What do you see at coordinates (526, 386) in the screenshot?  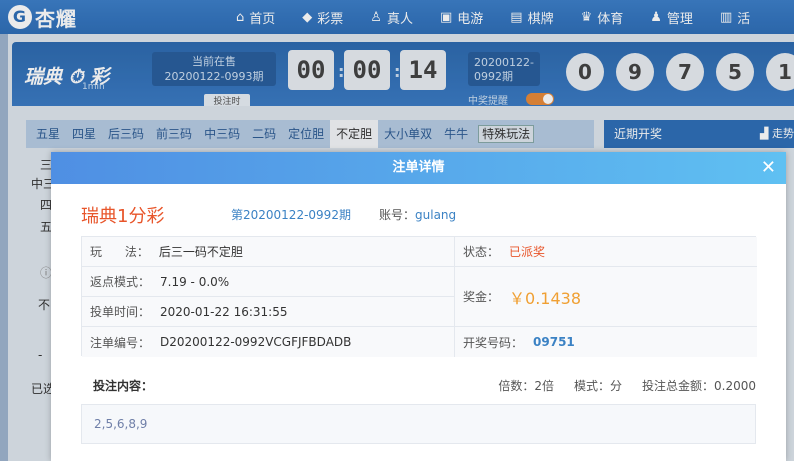 I see `multiple-value: 倍数：2倍` at bounding box center [526, 386].